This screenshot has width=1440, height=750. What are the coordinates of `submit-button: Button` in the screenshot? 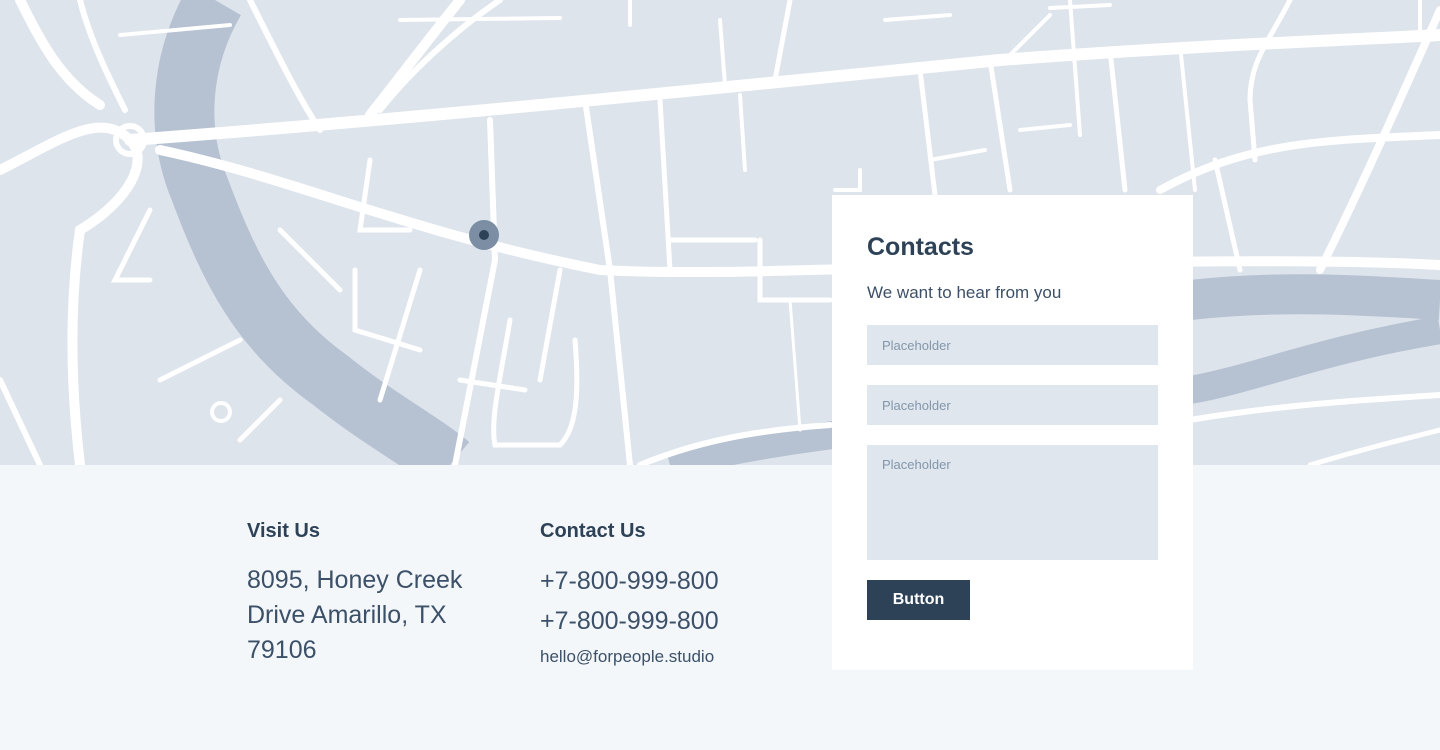 It's located at (918, 600).